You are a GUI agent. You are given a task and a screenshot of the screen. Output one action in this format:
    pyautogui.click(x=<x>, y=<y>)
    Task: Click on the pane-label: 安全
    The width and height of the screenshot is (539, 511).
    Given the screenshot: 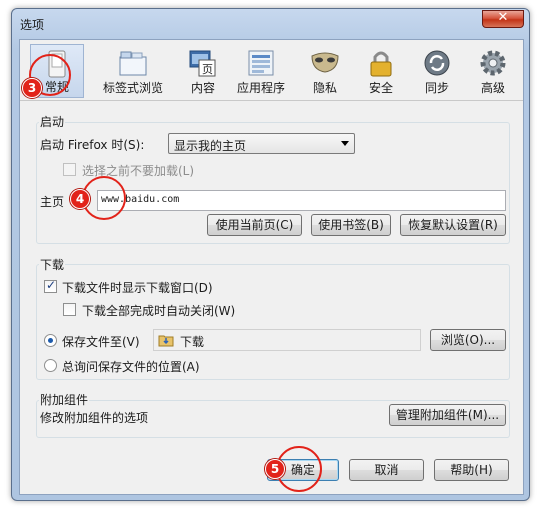 What is the action you would take?
    pyautogui.click(x=380, y=88)
    